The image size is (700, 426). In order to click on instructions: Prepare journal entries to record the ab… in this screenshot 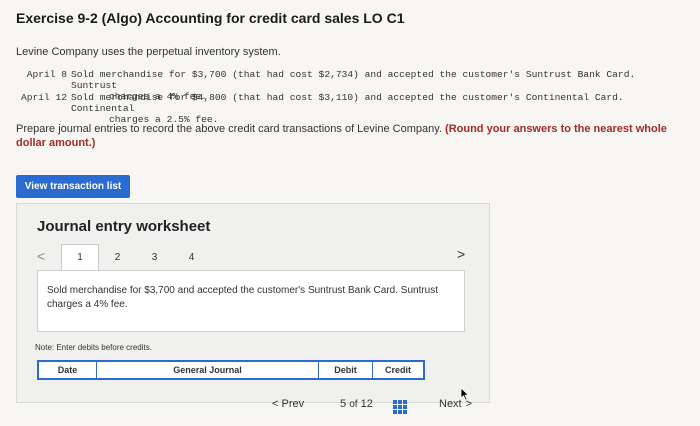, I will do `click(351, 136)`.